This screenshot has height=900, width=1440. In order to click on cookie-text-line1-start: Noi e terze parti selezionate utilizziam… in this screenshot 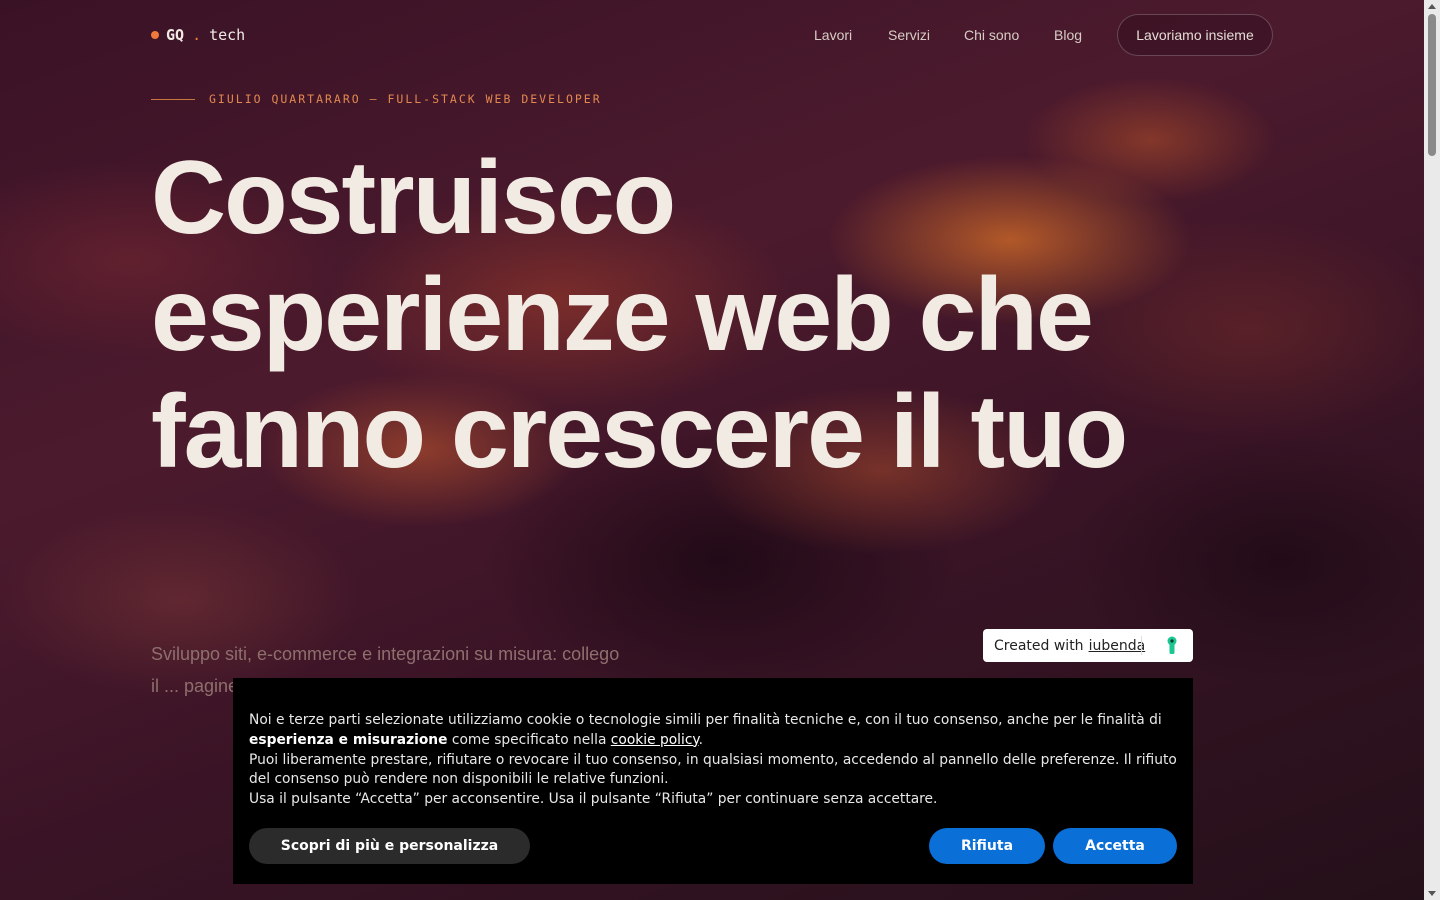, I will do `click(705, 720)`.